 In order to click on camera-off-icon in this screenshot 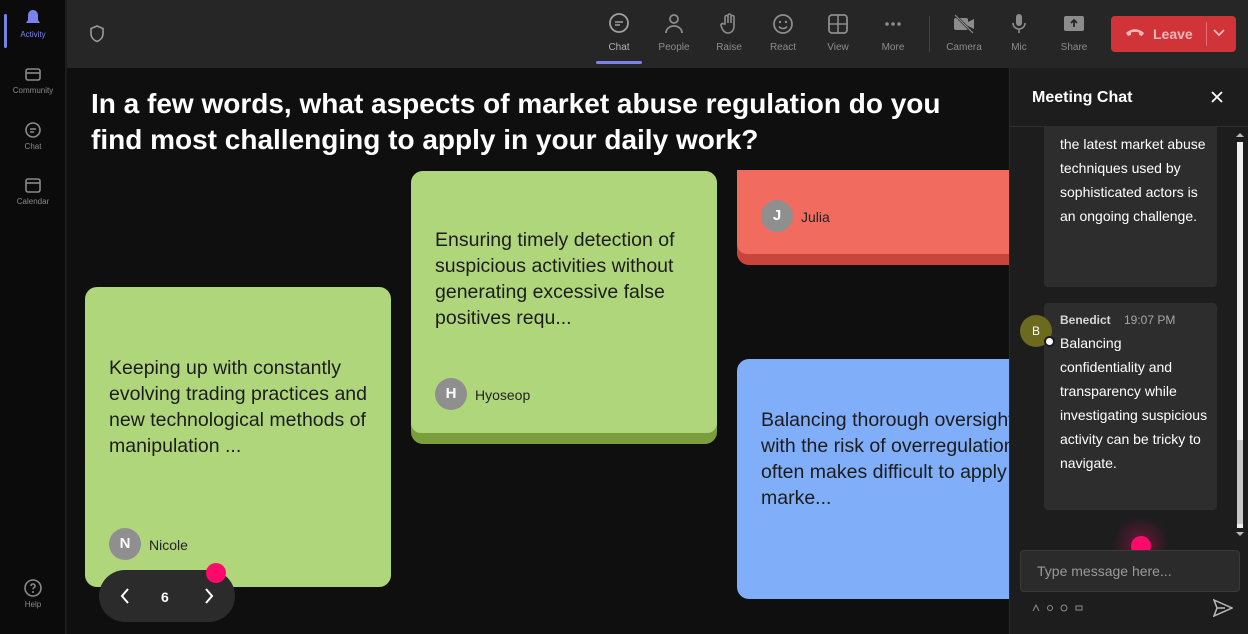, I will do `click(964, 24)`.